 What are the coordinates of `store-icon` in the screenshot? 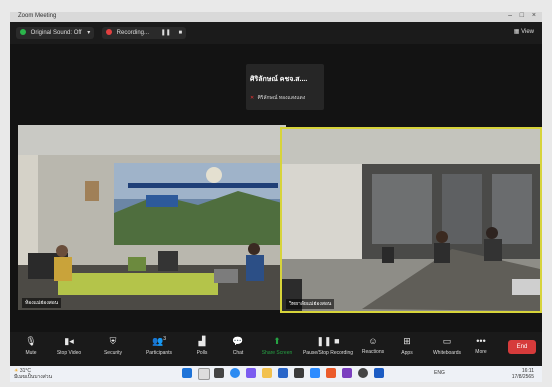 It's located at (283, 373).